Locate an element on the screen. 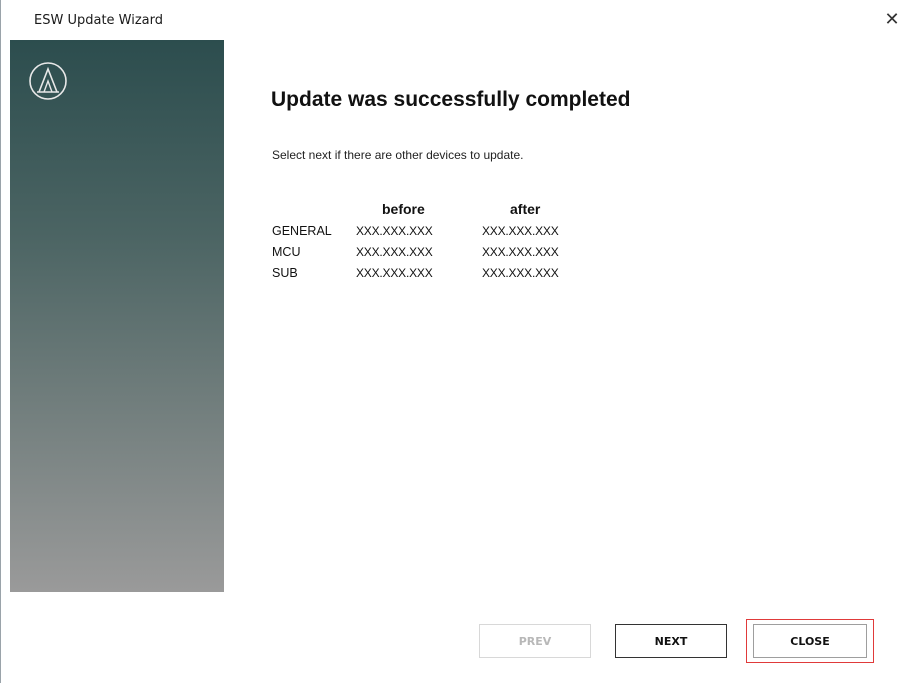 The height and width of the screenshot is (683, 903). row-label: MCU is located at coordinates (286, 252).